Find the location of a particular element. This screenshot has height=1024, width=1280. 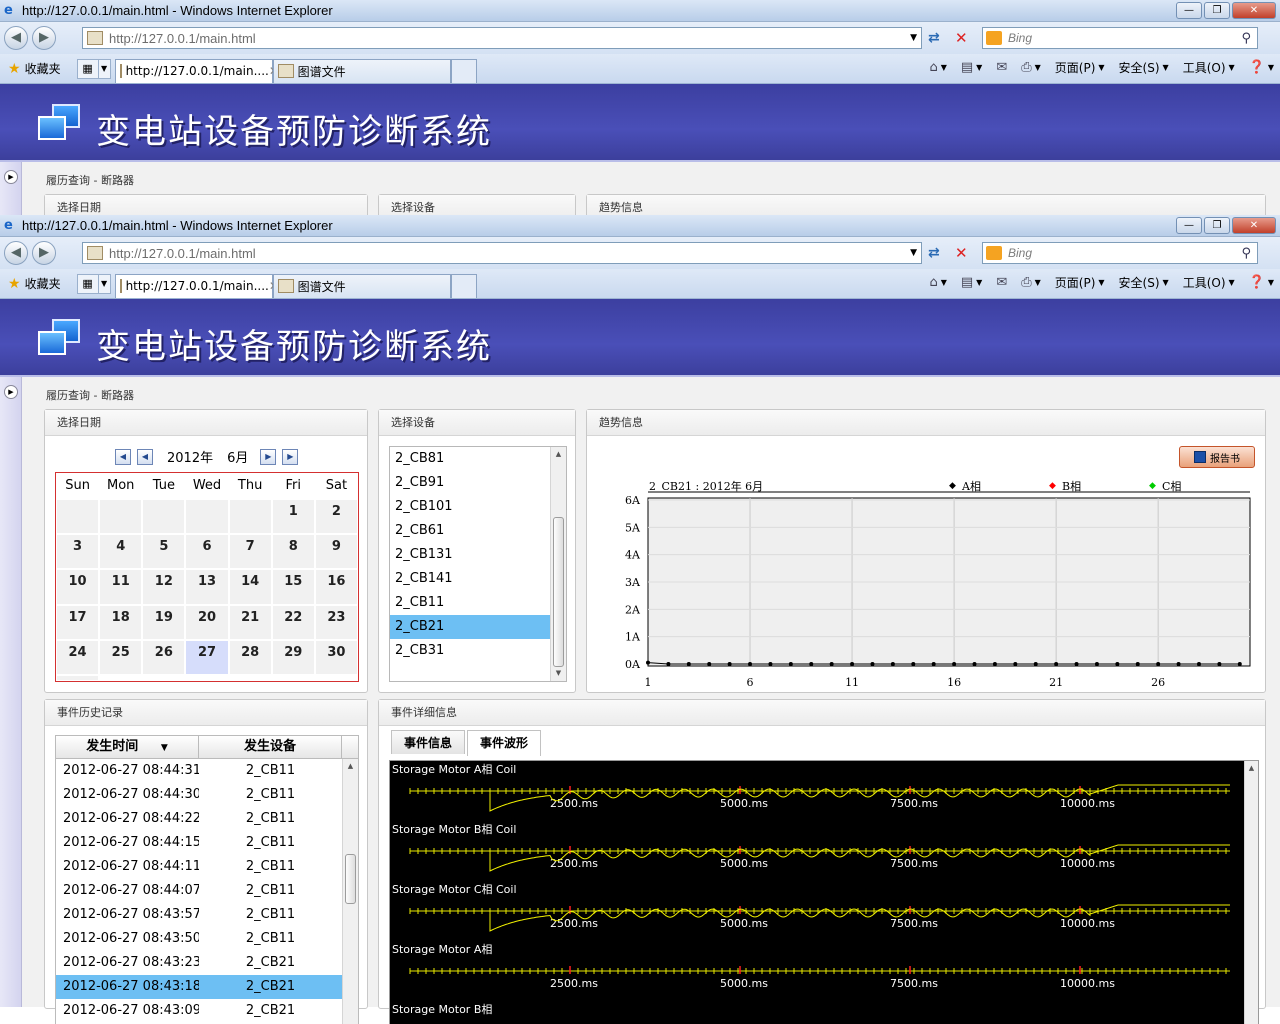

favorites-label: 收藏夹 is located at coordinates (43, 68).